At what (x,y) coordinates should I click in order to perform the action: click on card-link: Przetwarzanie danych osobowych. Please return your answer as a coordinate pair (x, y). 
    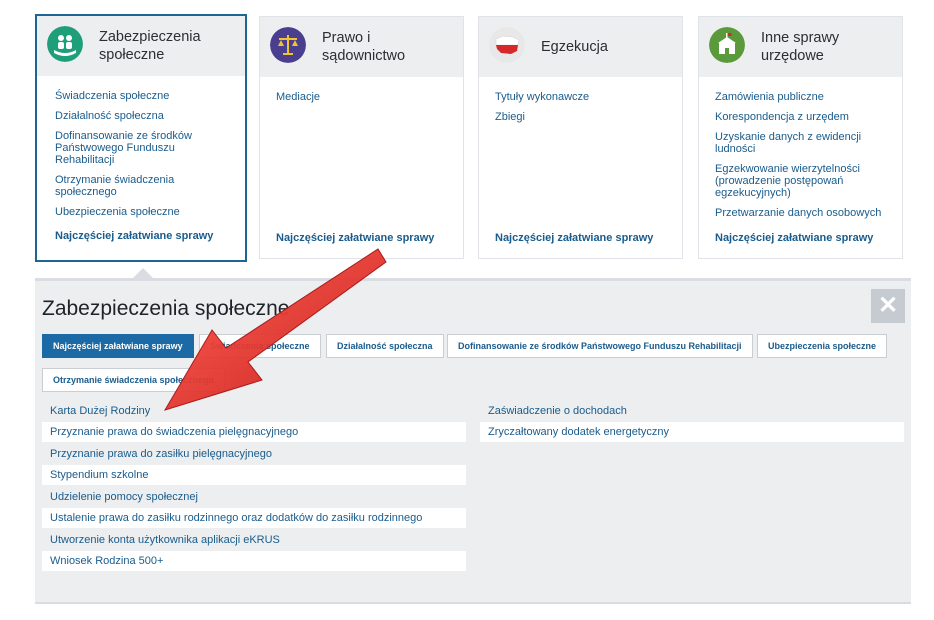
    Looking at the image, I should click on (804, 213).